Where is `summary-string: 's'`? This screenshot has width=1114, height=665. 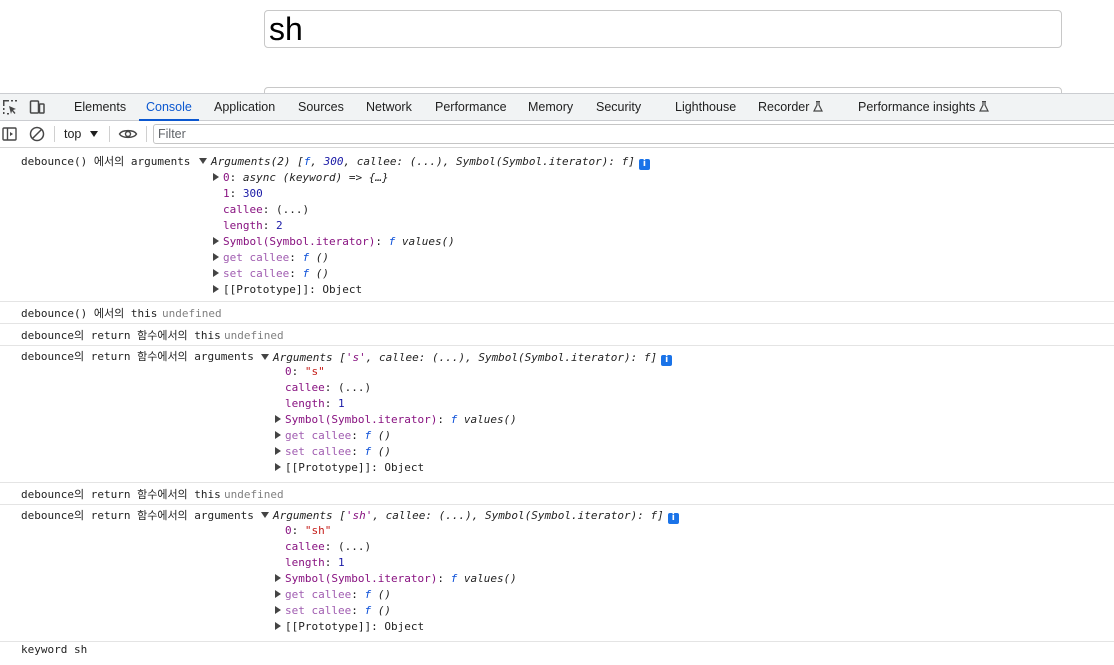 summary-string: 's' is located at coordinates (355, 357).